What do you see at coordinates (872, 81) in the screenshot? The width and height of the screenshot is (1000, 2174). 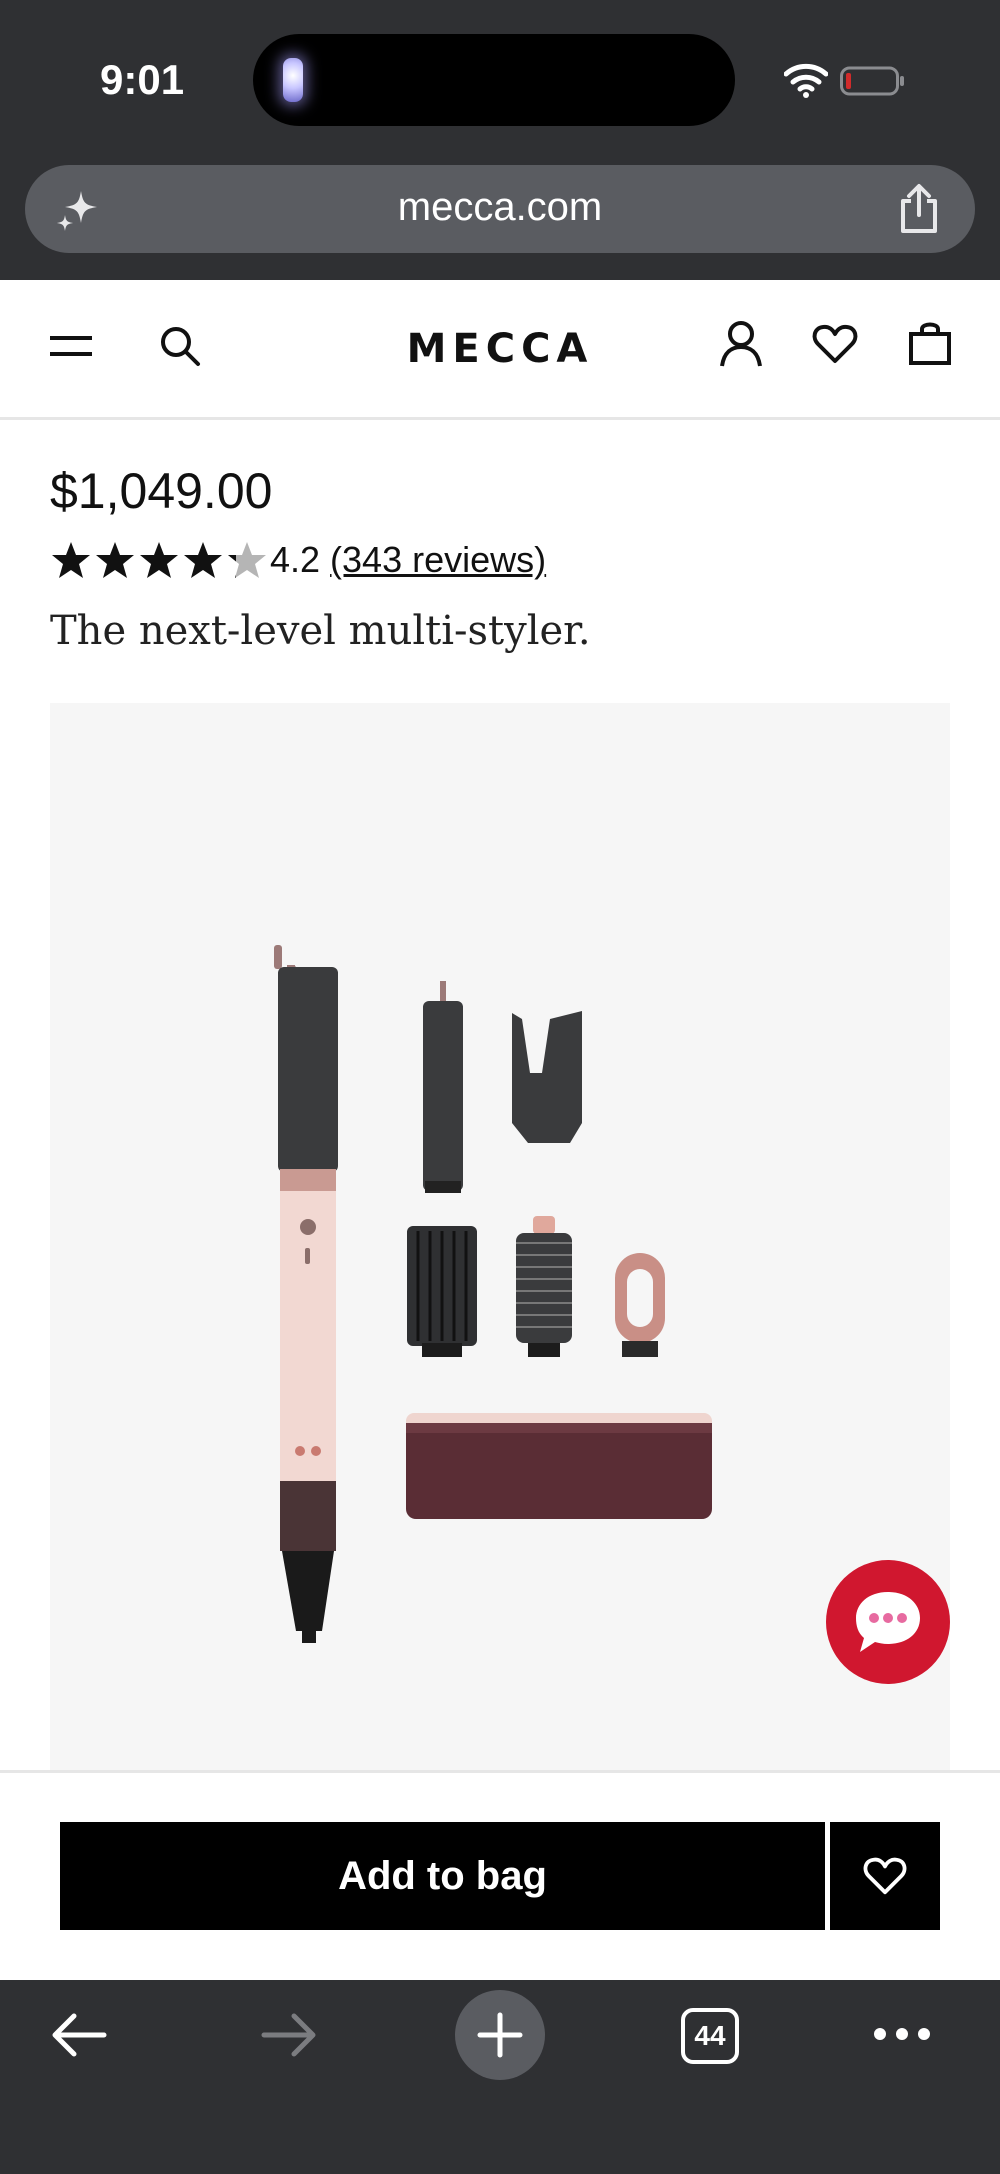 I see `battery-low-icon` at bounding box center [872, 81].